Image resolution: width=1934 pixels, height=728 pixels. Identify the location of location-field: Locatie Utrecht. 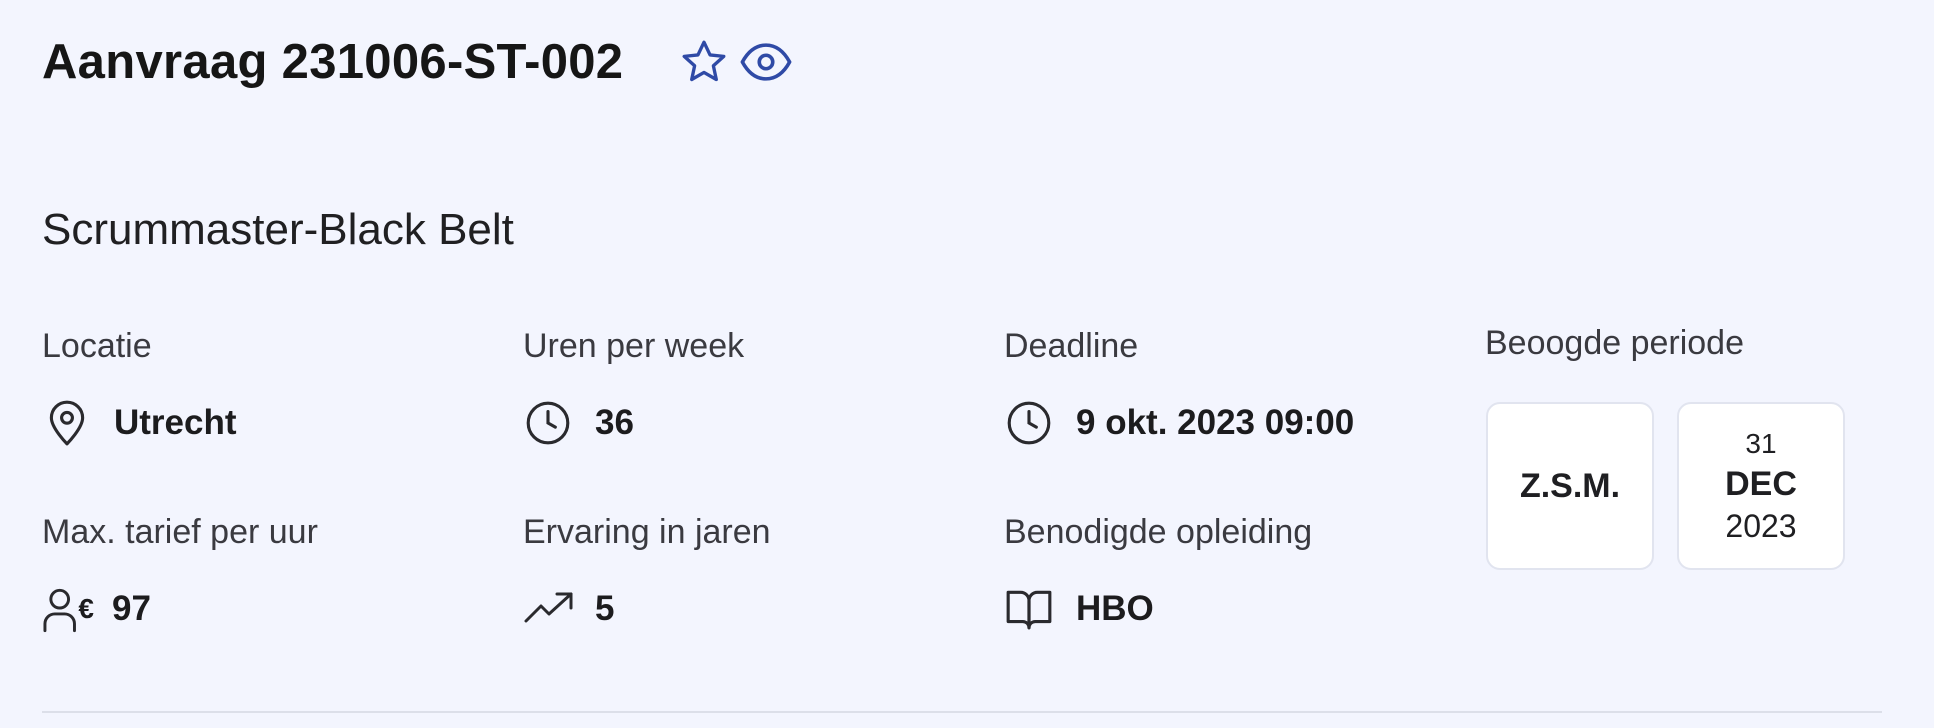
(272, 387).